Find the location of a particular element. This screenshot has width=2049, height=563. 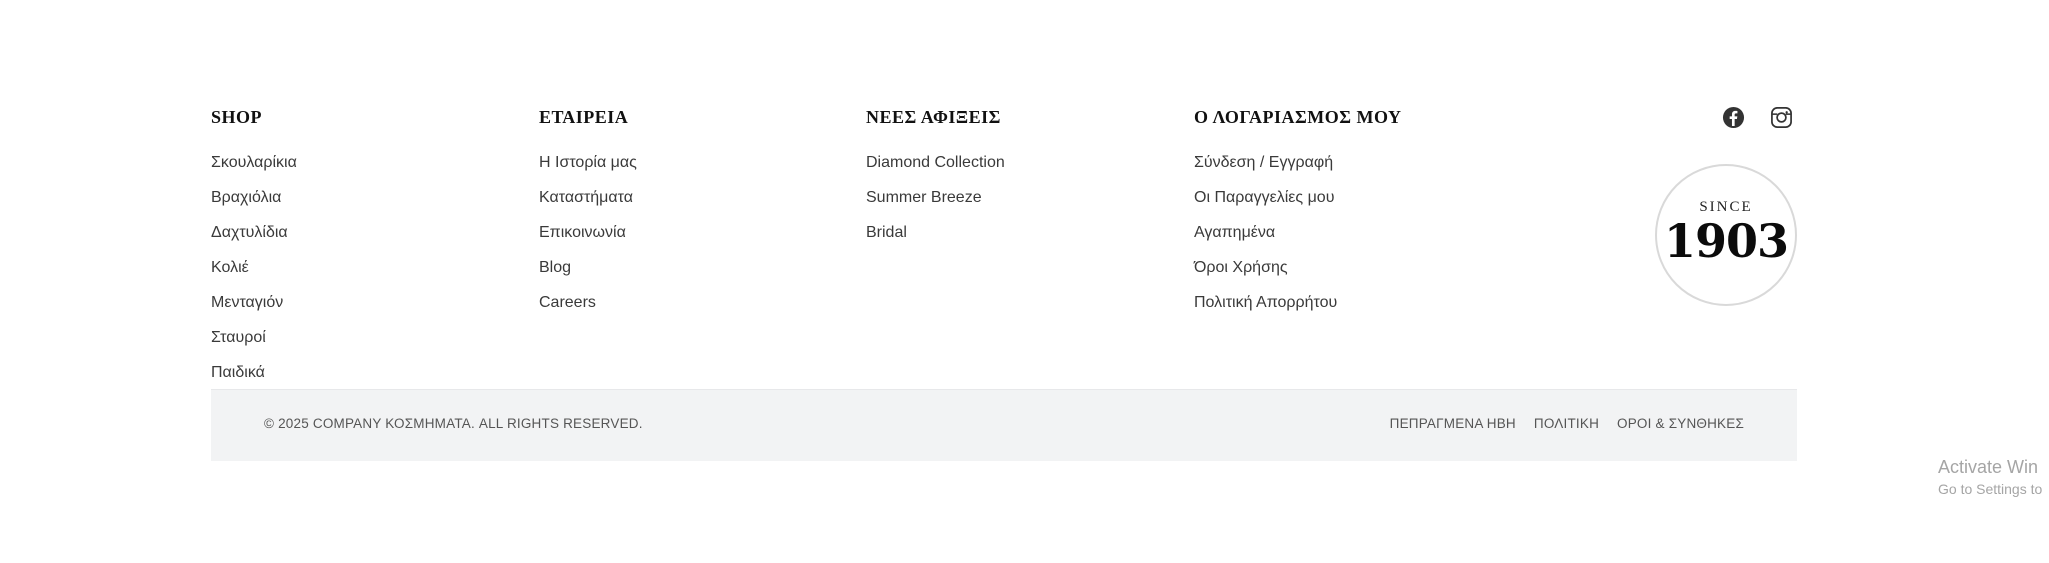

since-badge: SINCE 1903 is located at coordinates (1726, 235).